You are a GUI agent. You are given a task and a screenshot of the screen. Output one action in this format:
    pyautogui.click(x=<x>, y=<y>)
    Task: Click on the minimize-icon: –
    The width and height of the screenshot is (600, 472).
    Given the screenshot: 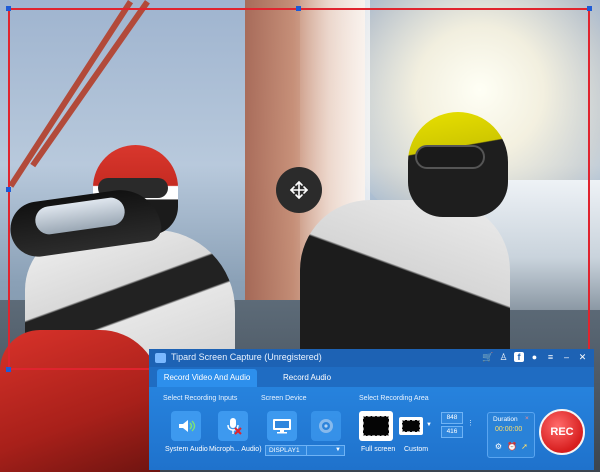 What is the action you would take?
    pyautogui.click(x=566, y=357)
    